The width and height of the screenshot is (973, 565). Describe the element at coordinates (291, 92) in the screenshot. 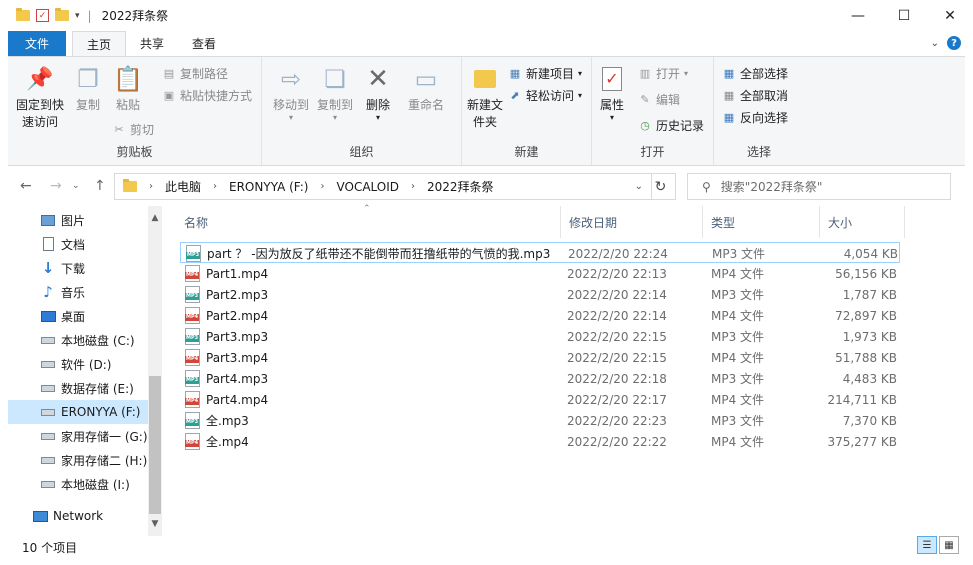

I see `move-to-button: ⇨ 移动到 ▾` at that location.